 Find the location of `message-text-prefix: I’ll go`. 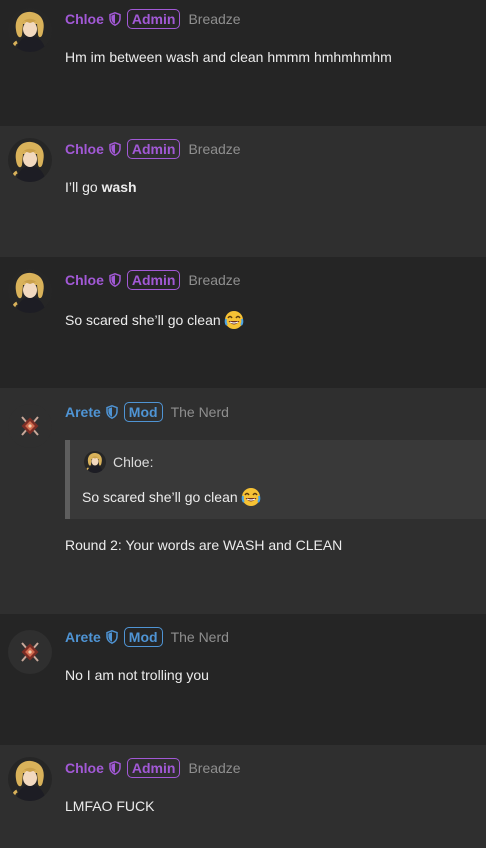

message-text-prefix: I’ll go is located at coordinates (83, 187).